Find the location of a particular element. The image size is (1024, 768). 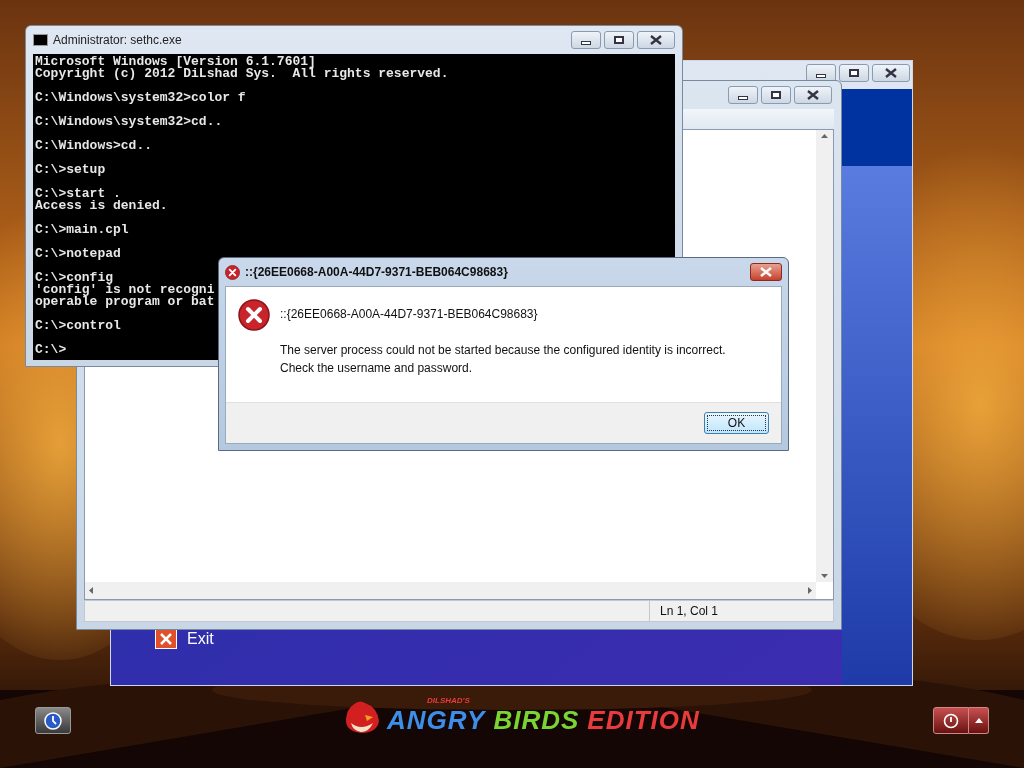

console-line: Access is denied. is located at coordinates (101, 206).